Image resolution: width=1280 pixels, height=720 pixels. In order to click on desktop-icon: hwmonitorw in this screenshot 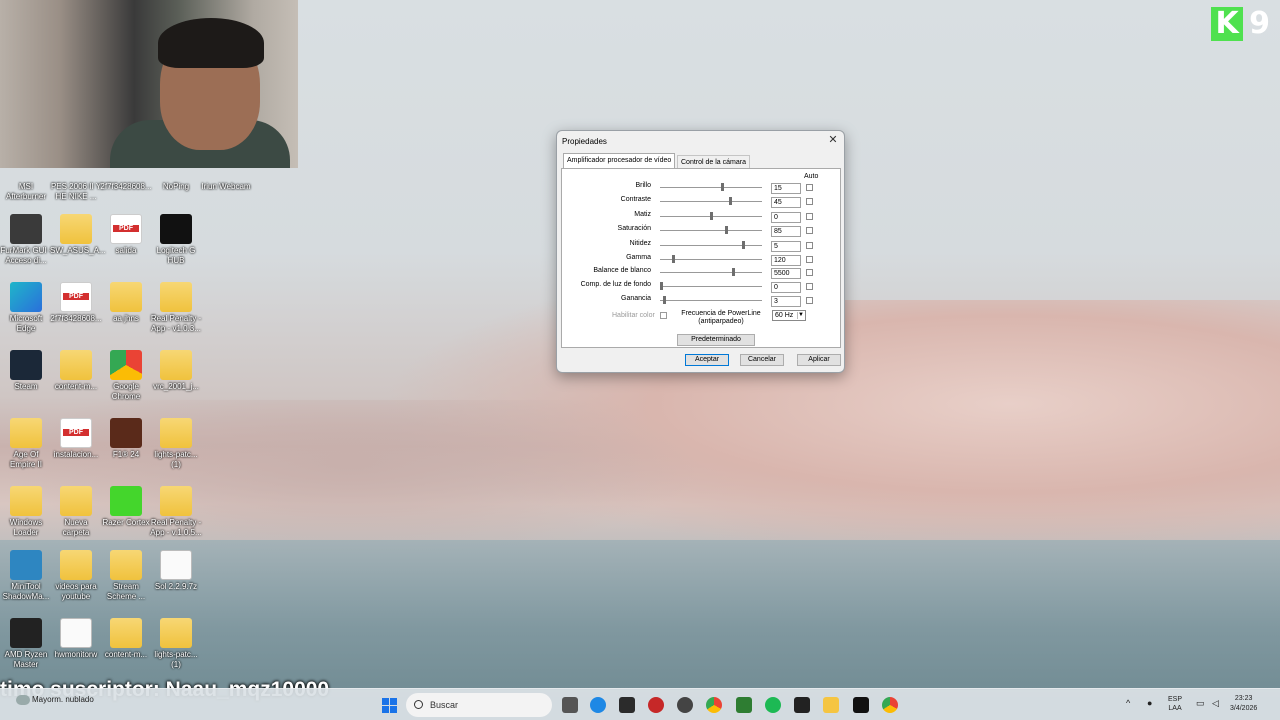, I will do `click(76, 639)`.